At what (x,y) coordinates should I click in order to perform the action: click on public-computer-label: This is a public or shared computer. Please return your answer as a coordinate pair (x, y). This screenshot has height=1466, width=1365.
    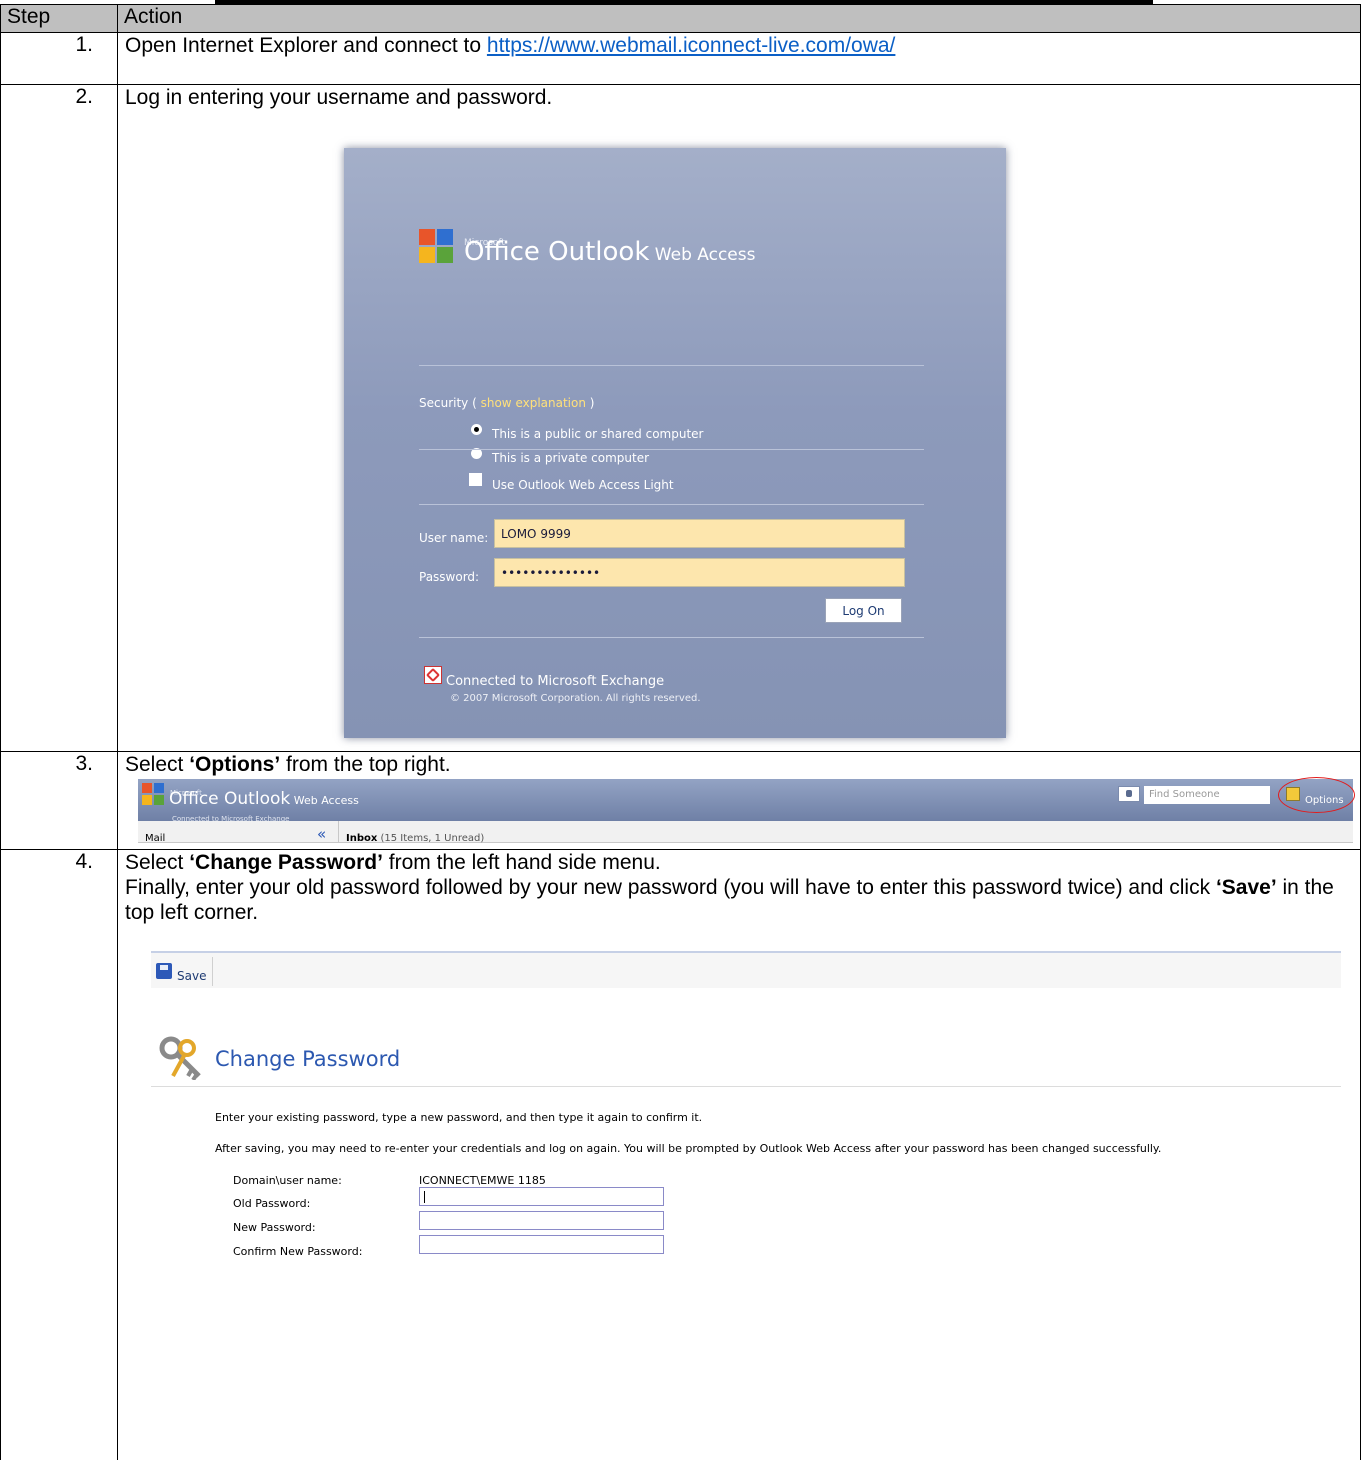
    Looking at the image, I should click on (598, 434).